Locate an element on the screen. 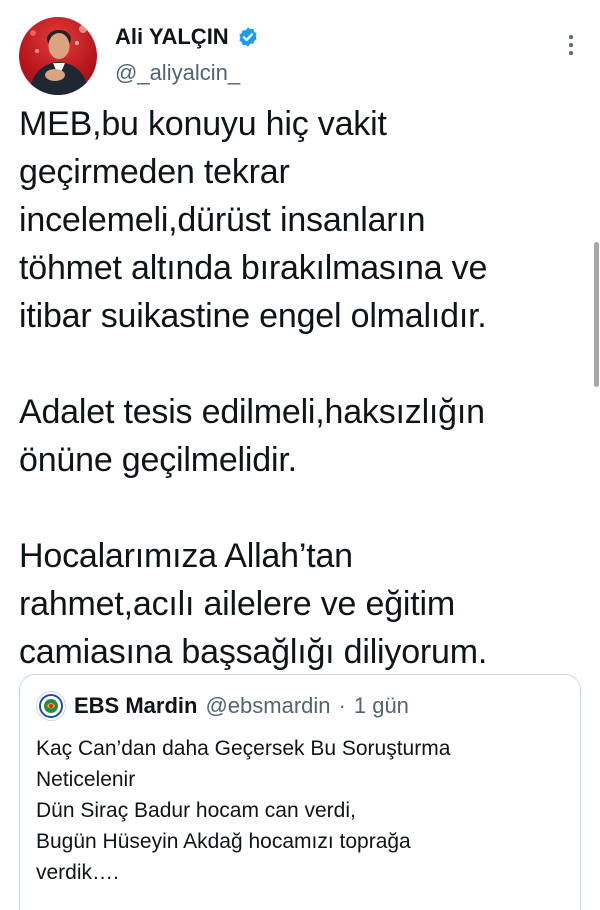 The image size is (600, 910). tweet-line: MEB,bu konuyu hiç vakit is located at coordinates (203, 124).